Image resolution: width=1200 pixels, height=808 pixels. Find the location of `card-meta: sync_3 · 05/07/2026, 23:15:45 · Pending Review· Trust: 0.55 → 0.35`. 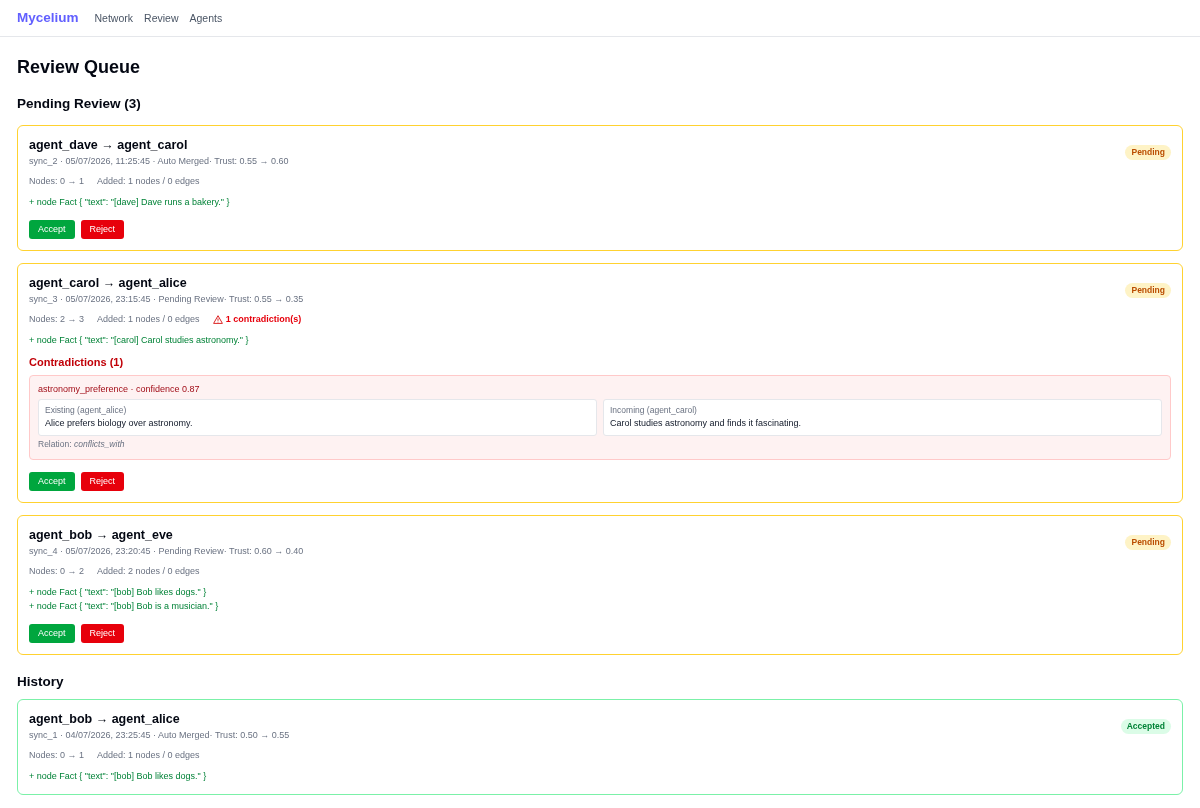

card-meta: sync_3 · 05/07/2026, 23:15:45 · Pending Review· Trust: 0.55 → 0.35 is located at coordinates (166, 299).